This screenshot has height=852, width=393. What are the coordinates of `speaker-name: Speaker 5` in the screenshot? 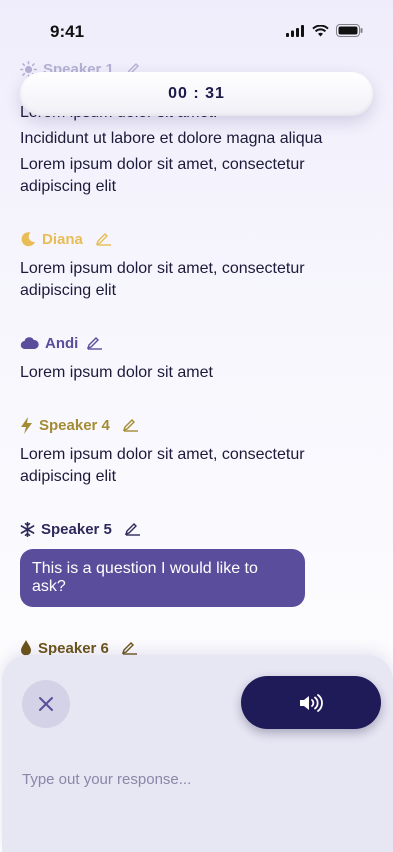 It's located at (76, 529).